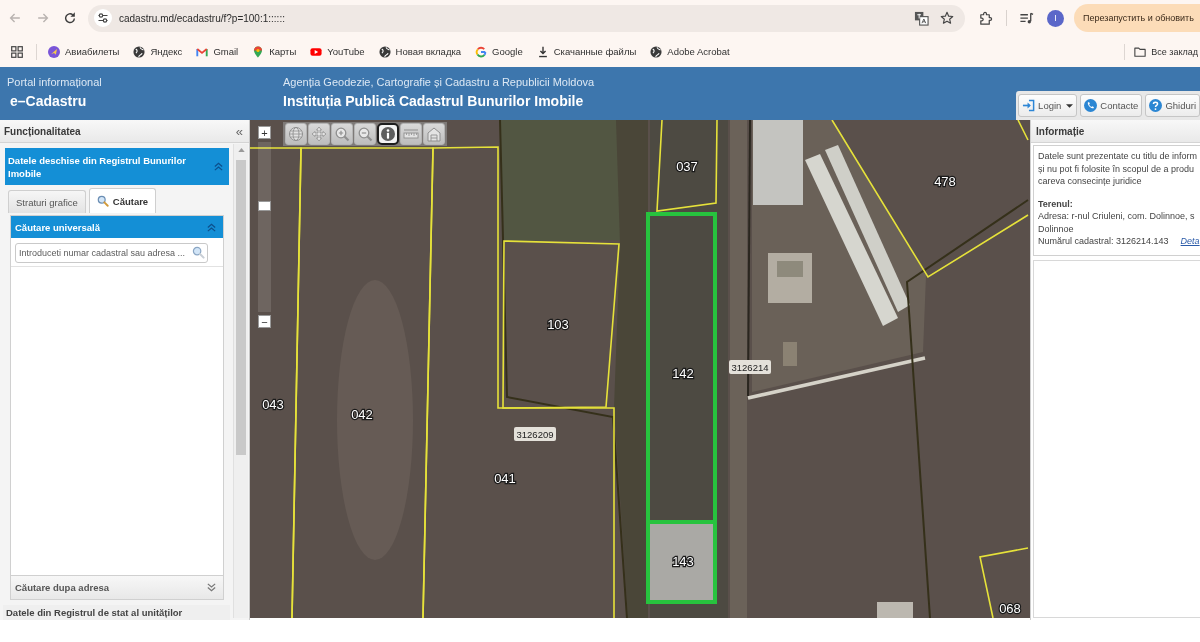 Image resolution: width=1200 pixels, height=642 pixels. Describe the element at coordinates (428, 51) in the screenshot. I see `bookmark-label: Новая вкладка` at that location.